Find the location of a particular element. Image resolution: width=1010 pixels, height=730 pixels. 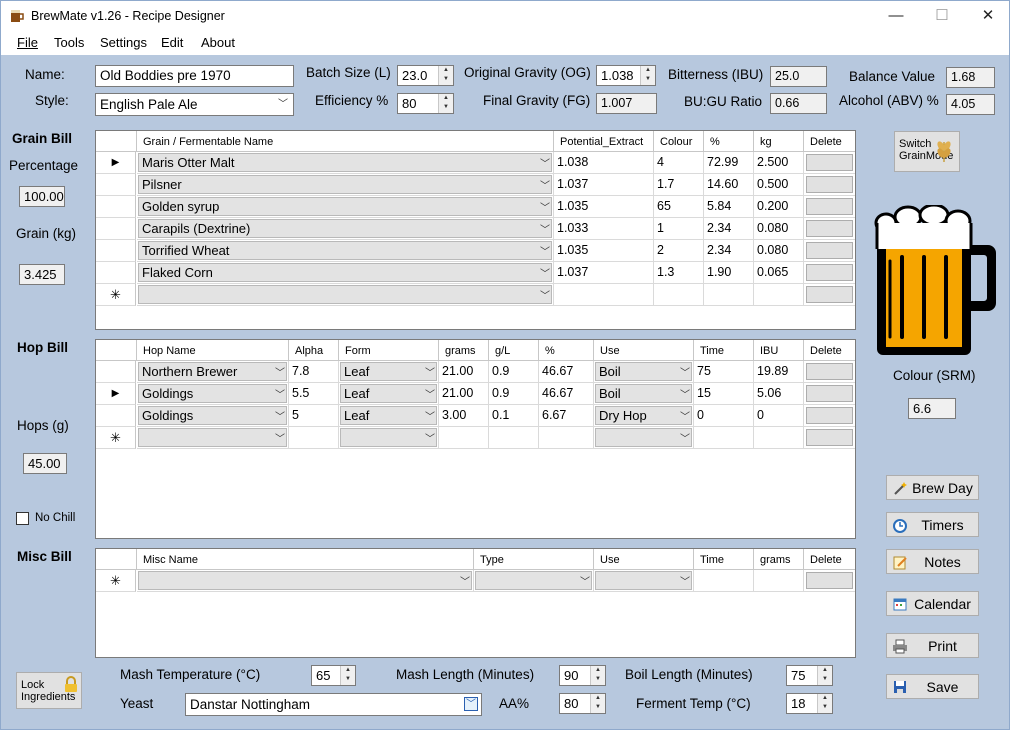

grain-name-combo: Torrified Wheat ﹀ is located at coordinates (345, 251).